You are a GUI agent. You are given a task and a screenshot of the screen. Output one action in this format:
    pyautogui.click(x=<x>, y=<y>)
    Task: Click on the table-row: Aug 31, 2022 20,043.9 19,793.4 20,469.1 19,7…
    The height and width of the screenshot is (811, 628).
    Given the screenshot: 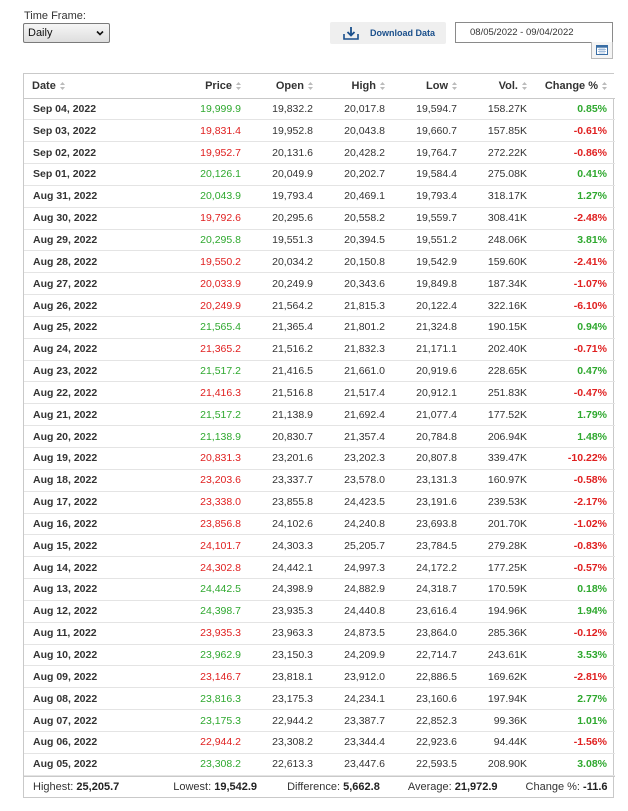 What is the action you would take?
    pyautogui.click(x=319, y=196)
    